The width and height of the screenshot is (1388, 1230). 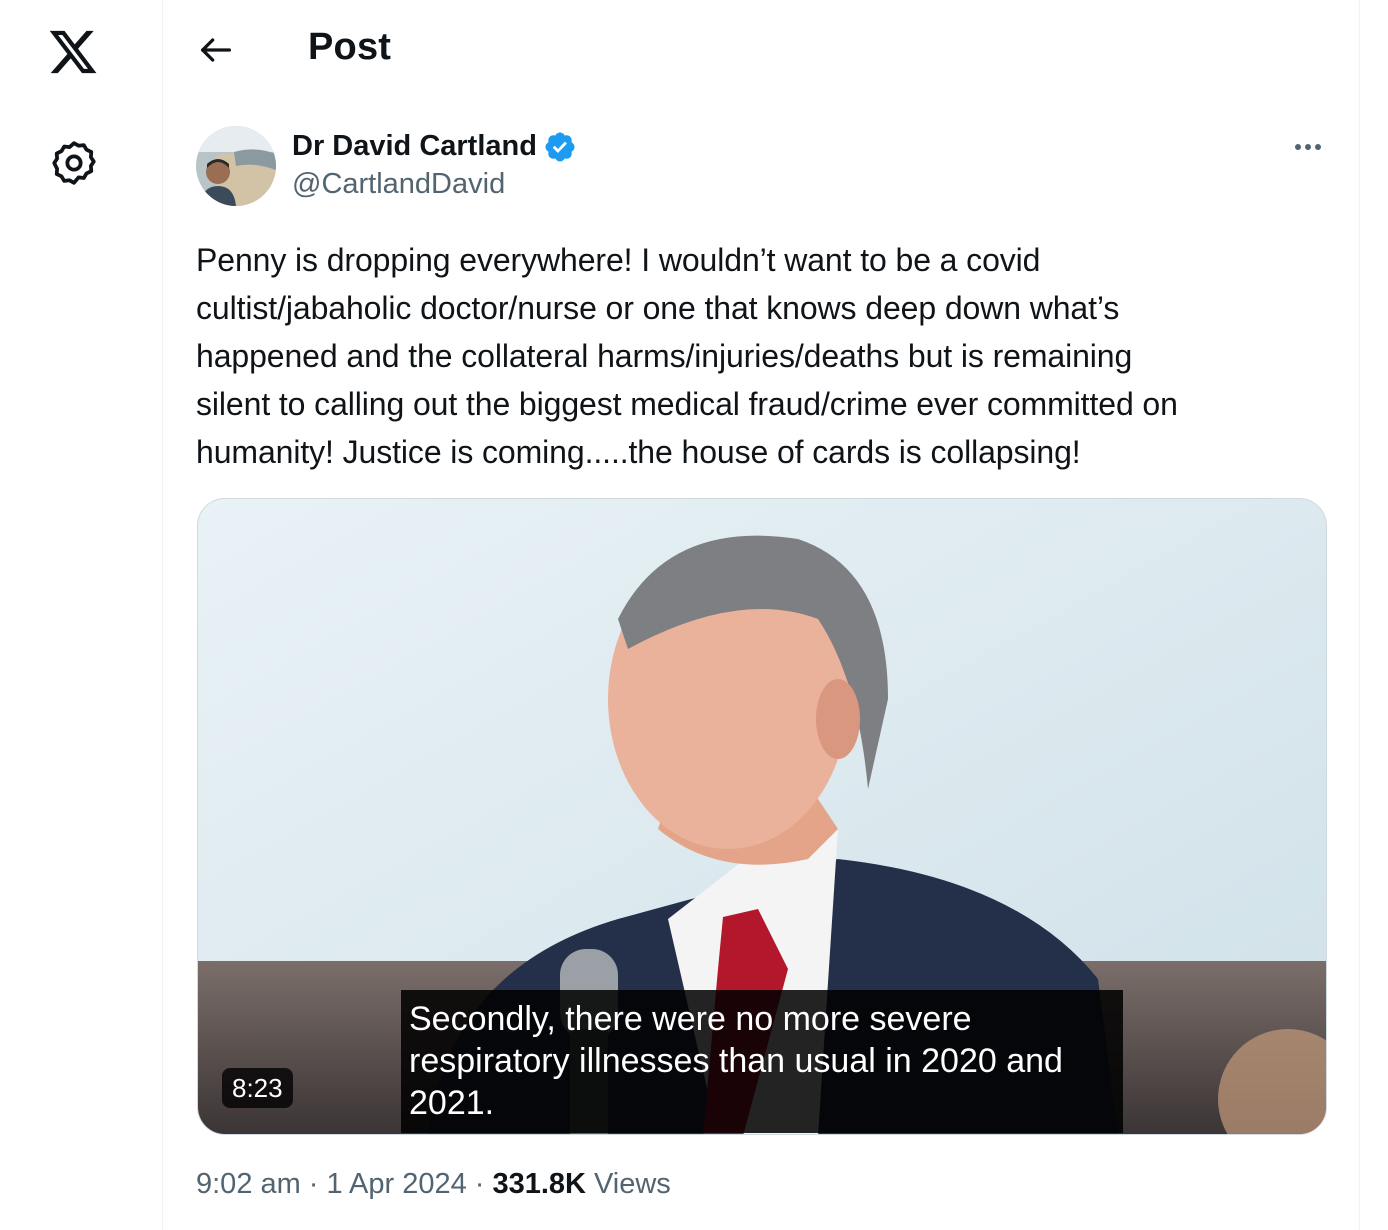 I want to click on page-title: Post, so click(x=350, y=47).